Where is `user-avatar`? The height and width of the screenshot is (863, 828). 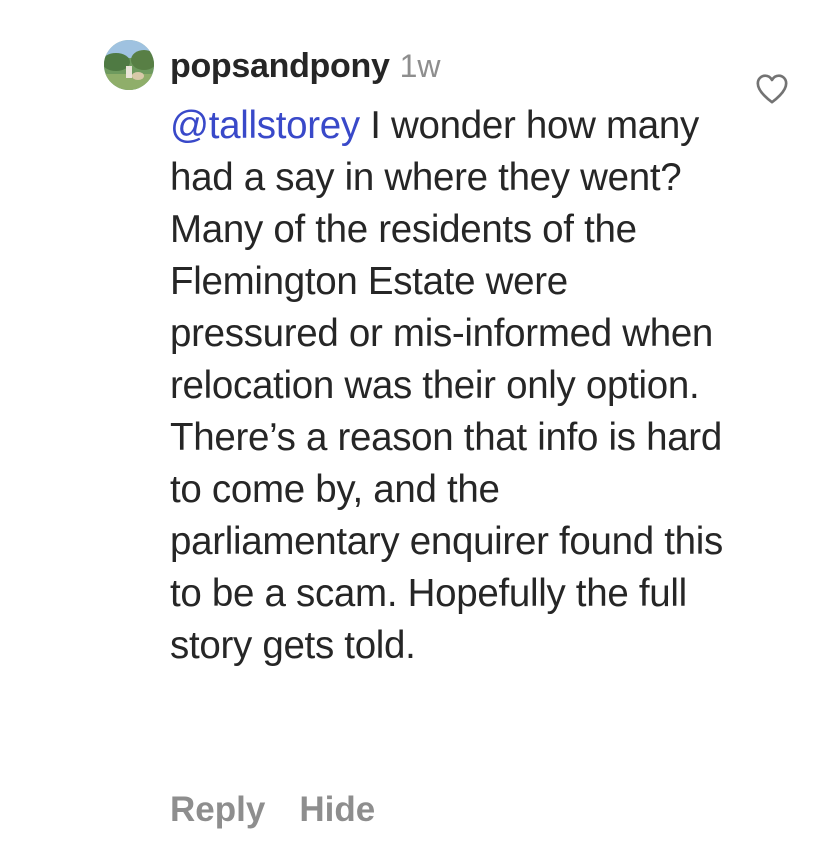 user-avatar is located at coordinates (129, 65).